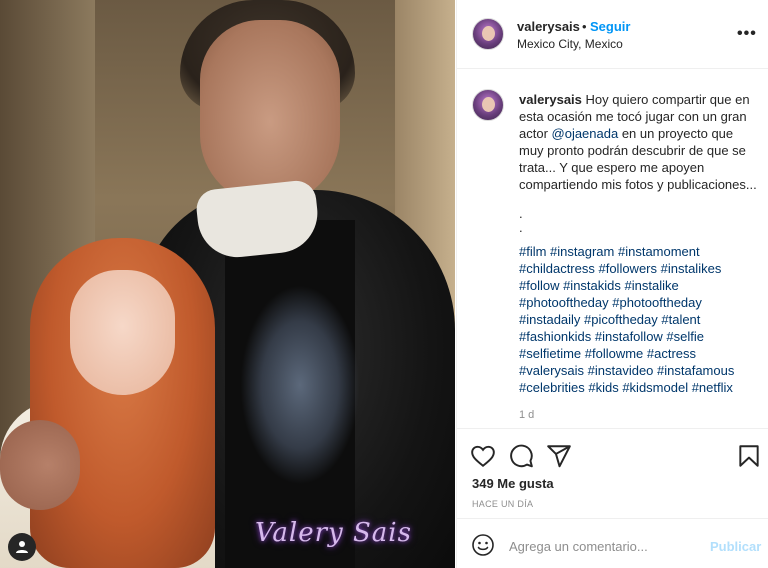 The height and width of the screenshot is (568, 768). What do you see at coordinates (333, 533) in the screenshot?
I see `photo-watermark: Valery Sais` at bounding box center [333, 533].